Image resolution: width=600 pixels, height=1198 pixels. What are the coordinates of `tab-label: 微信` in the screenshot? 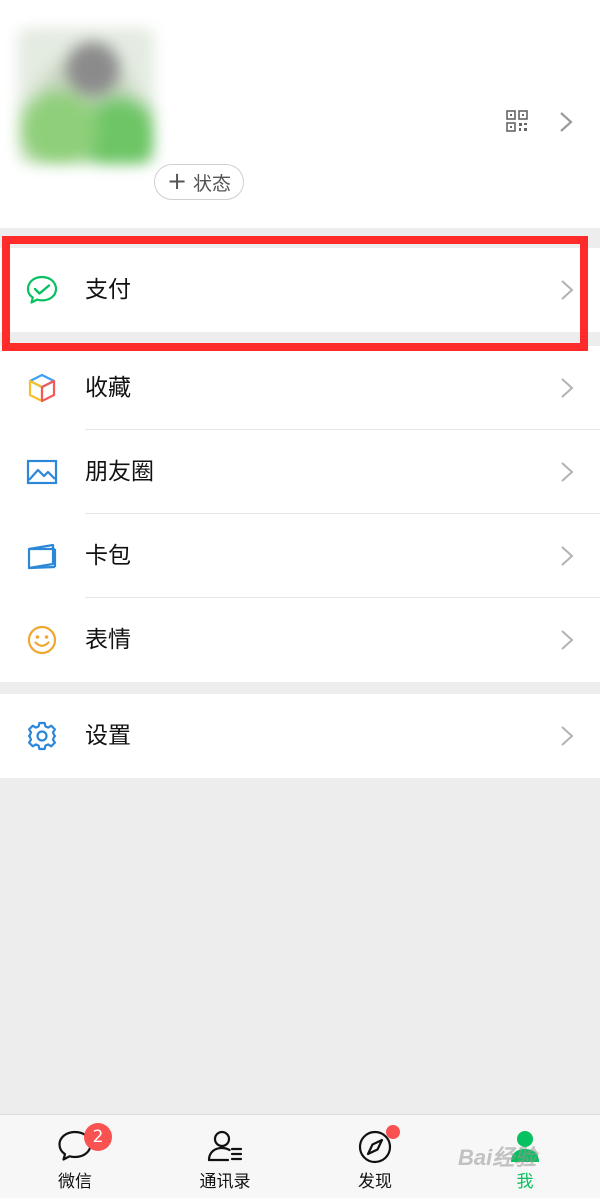 It's located at (75, 1182).